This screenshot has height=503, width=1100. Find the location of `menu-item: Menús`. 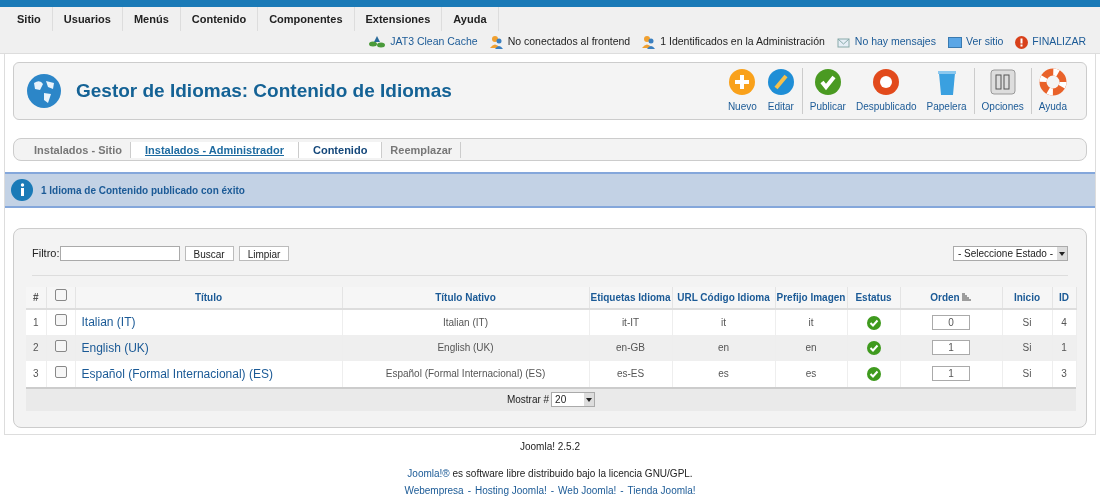

menu-item: Menús is located at coordinates (151, 19).